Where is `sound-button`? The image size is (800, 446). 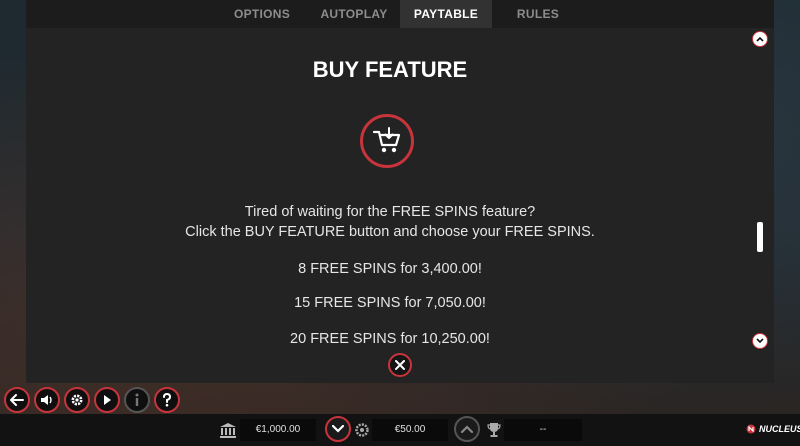 sound-button is located at coordinates (47, 400).